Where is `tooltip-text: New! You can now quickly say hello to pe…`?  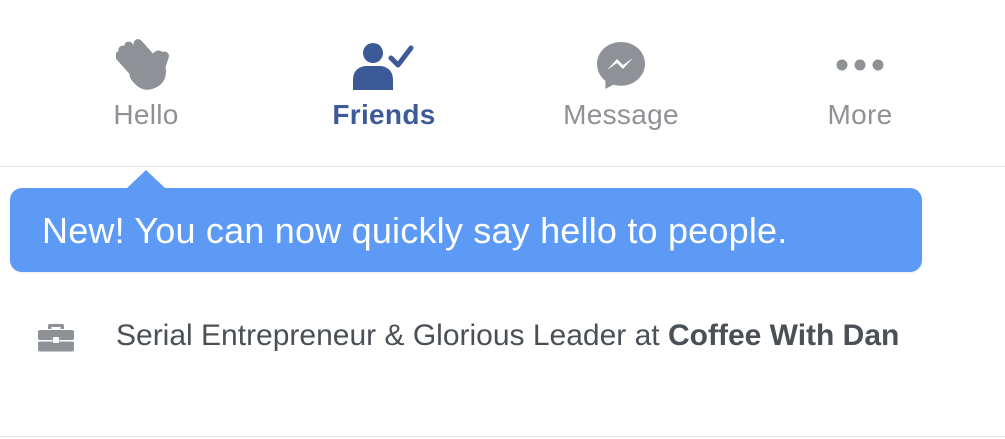 tooltip-text: New! You can now quickly say hello to pe… is located at coordinates (415, 230).